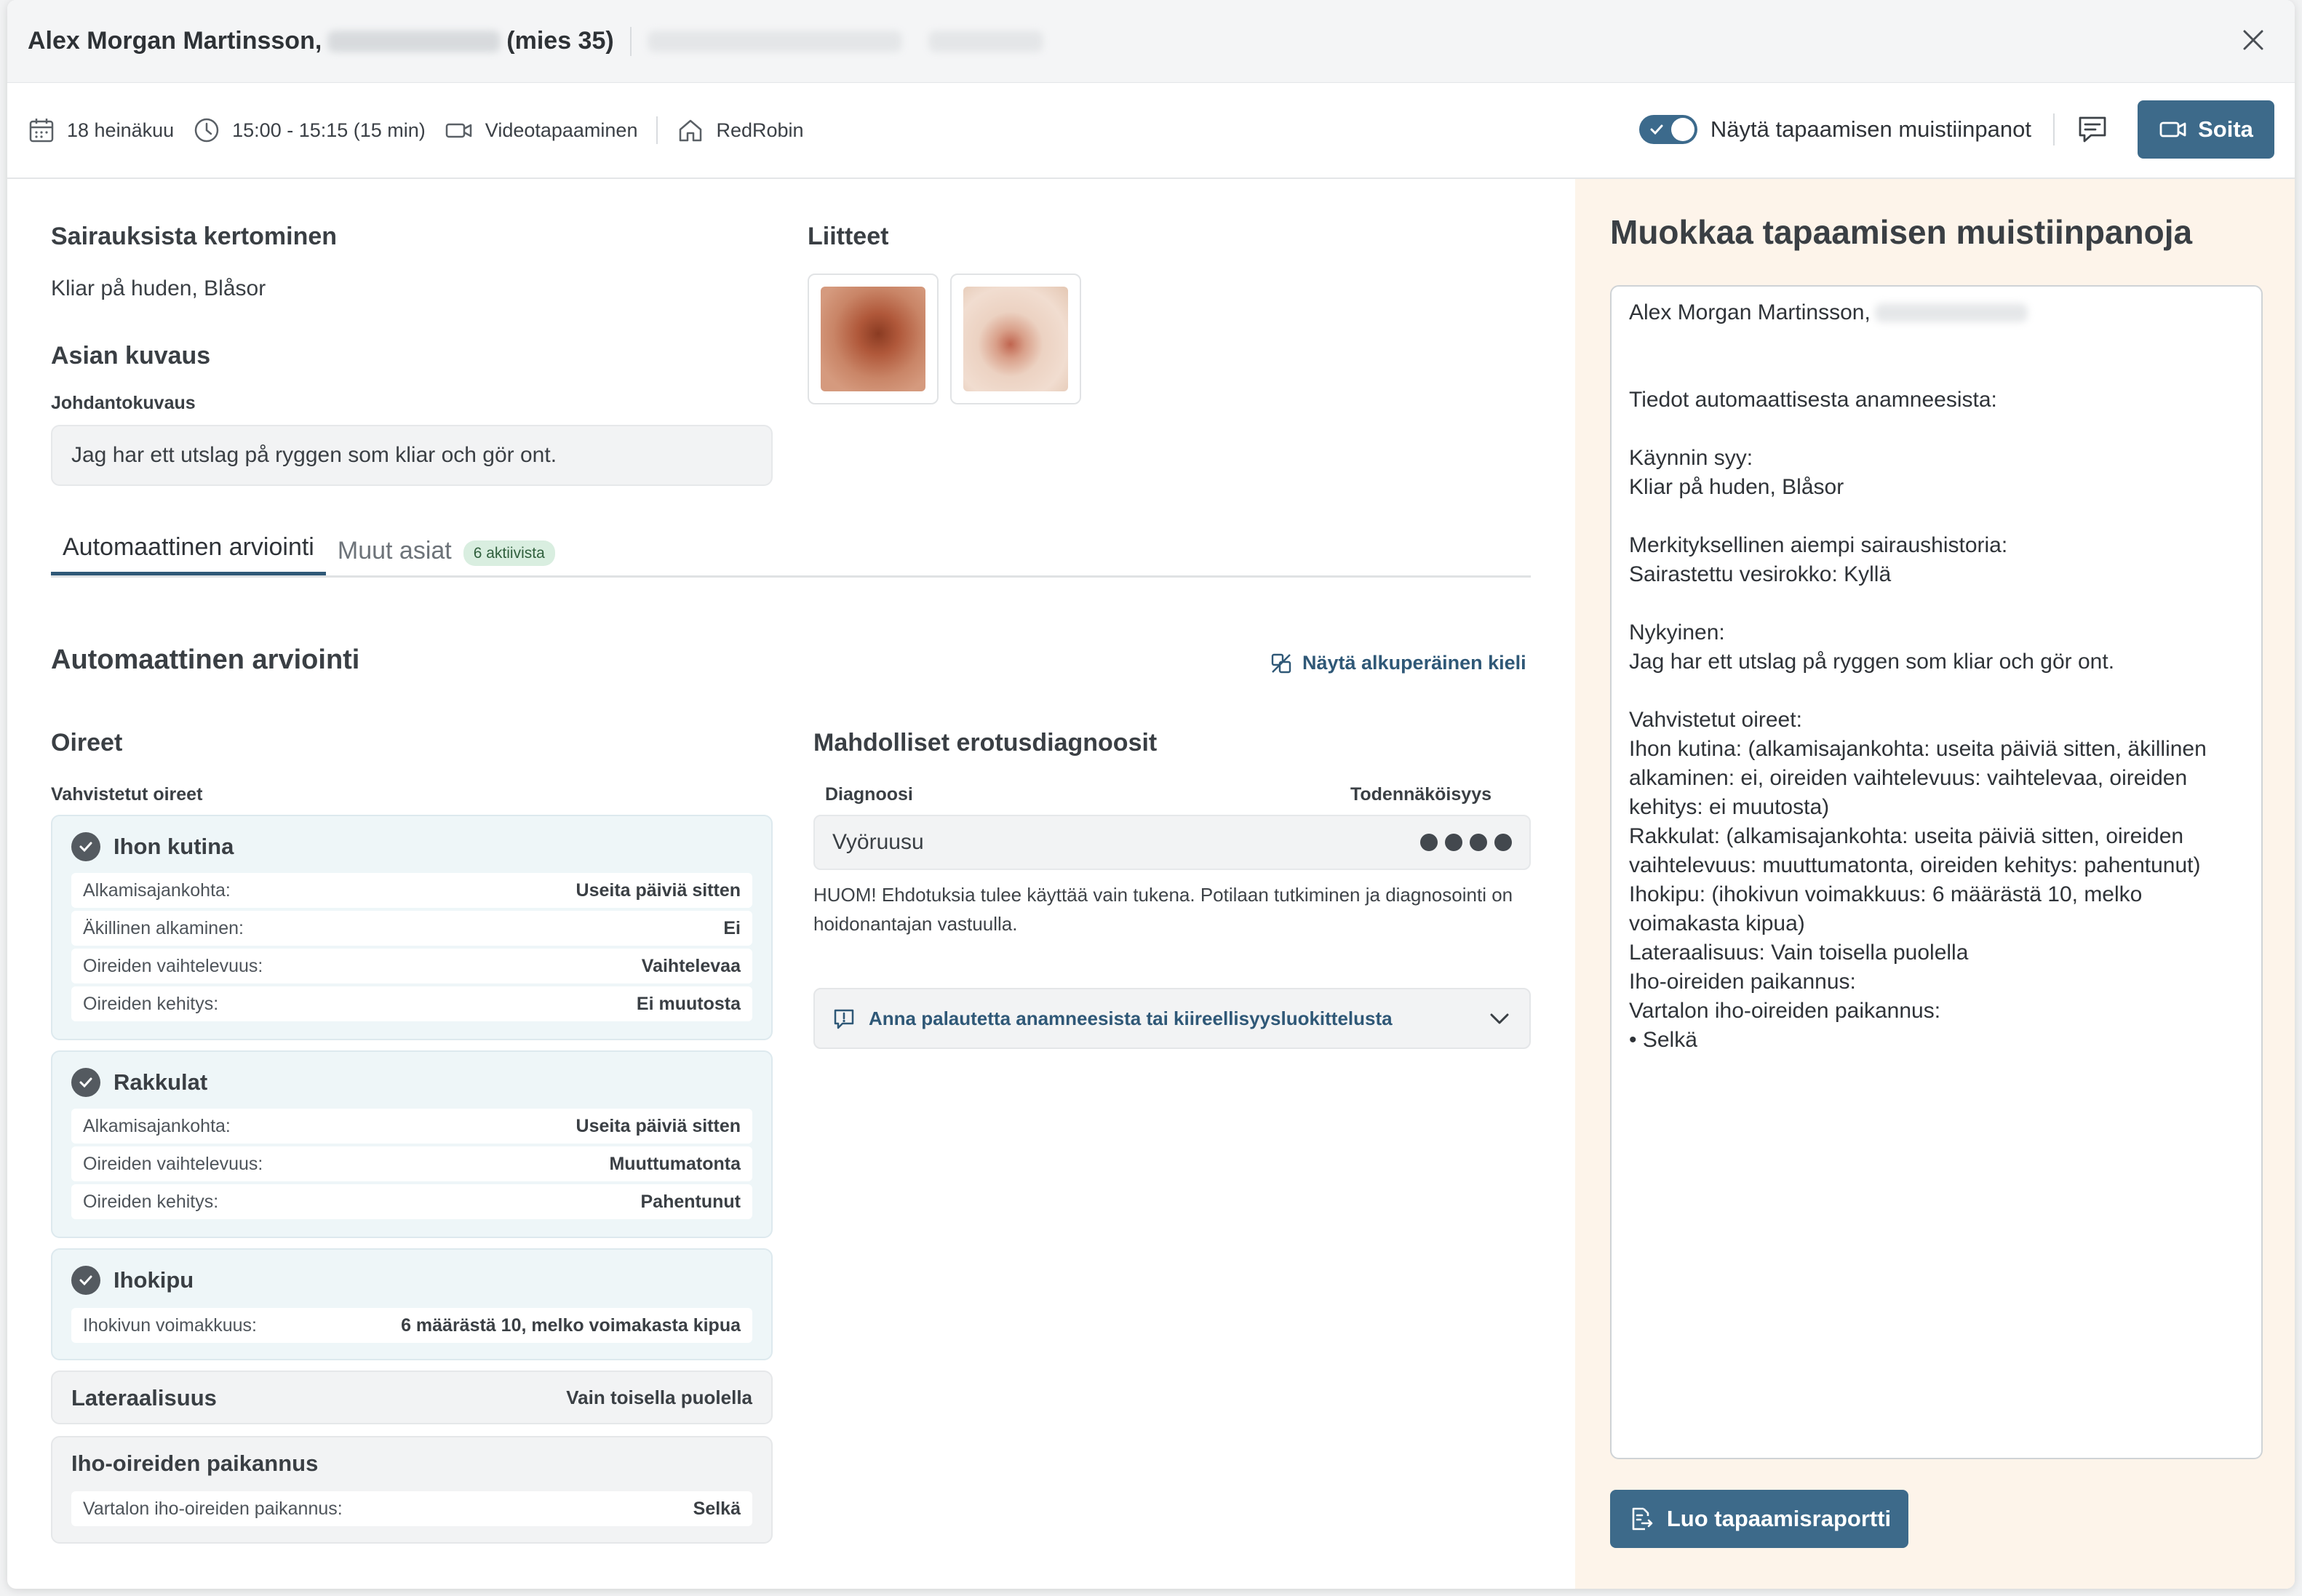 This screenshot has width=2302, height=1596. What do you see at coordinates (87, 743) in the screenshot?
I see `symptoms-title: Oireet` at bounding box center [87, 743].